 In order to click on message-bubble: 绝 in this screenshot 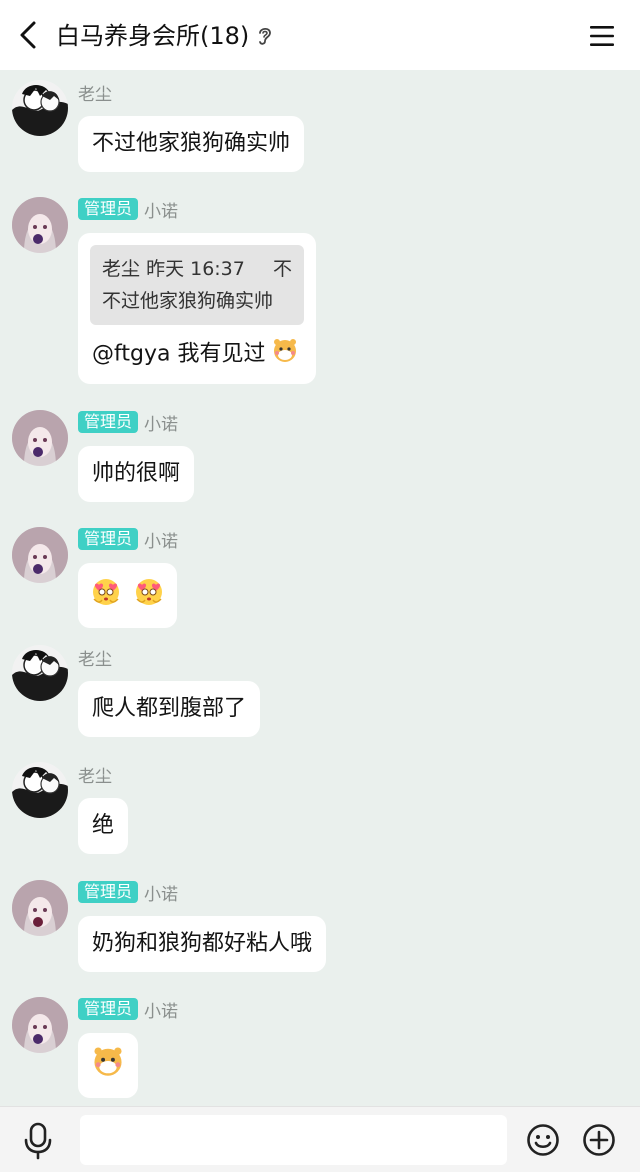, I will do `click(103, 826)`.